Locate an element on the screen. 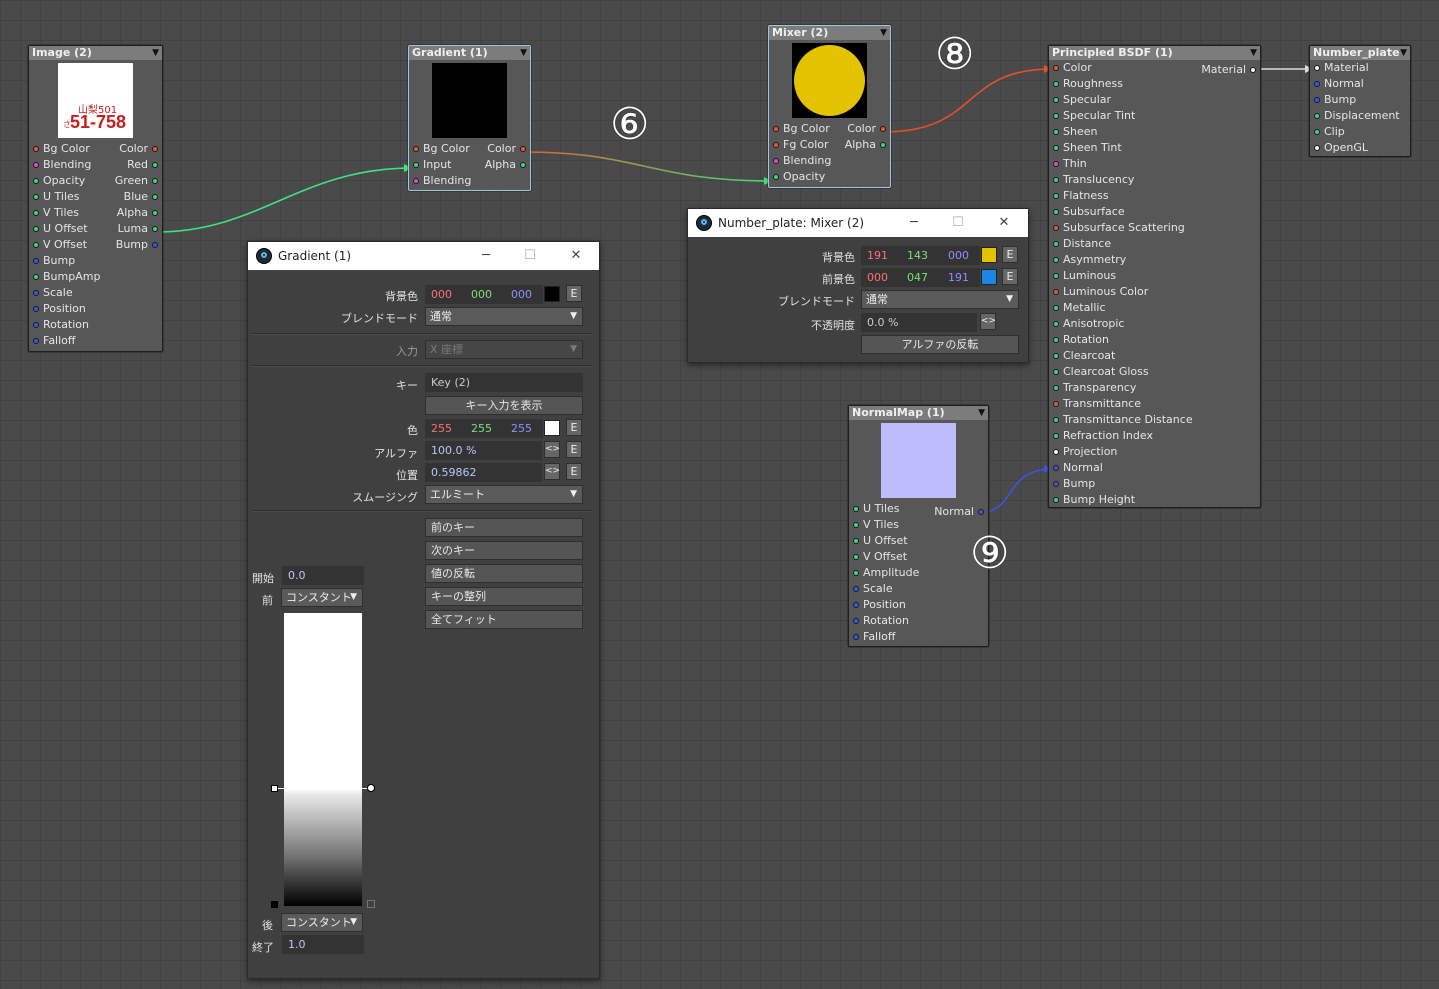 The image size is (1439, 989). bgcolor-r: 000 is located at coordinates (445, 294).